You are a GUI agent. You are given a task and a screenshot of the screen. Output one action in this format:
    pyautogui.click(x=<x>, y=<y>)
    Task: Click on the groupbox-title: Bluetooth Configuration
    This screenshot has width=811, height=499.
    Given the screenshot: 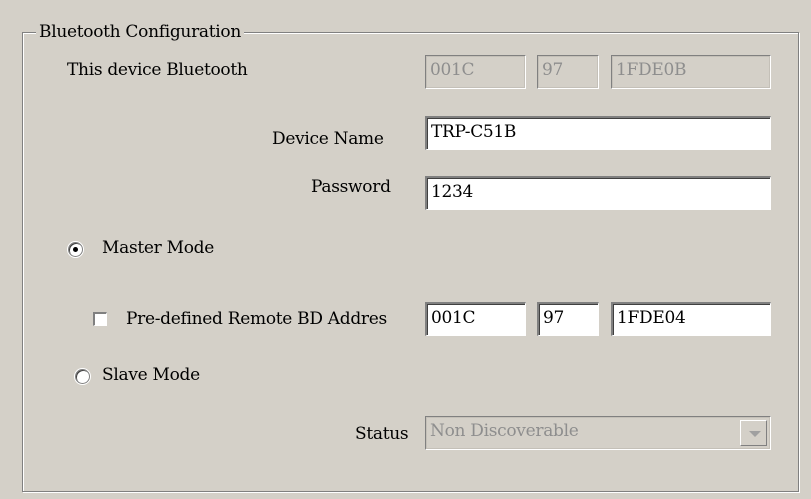 What is the action you would take?
    pyautogui.click(x=140, y=32)
    